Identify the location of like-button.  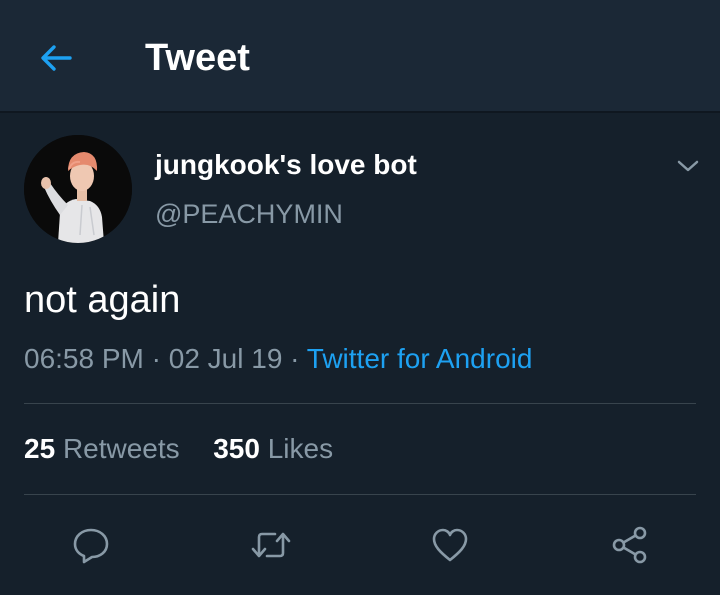
(450, 545).